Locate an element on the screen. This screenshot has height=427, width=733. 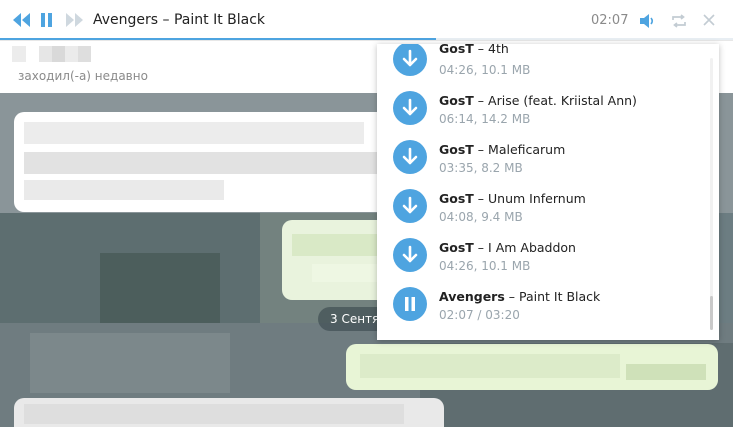
close-icon is located at coordinates (709, 22).